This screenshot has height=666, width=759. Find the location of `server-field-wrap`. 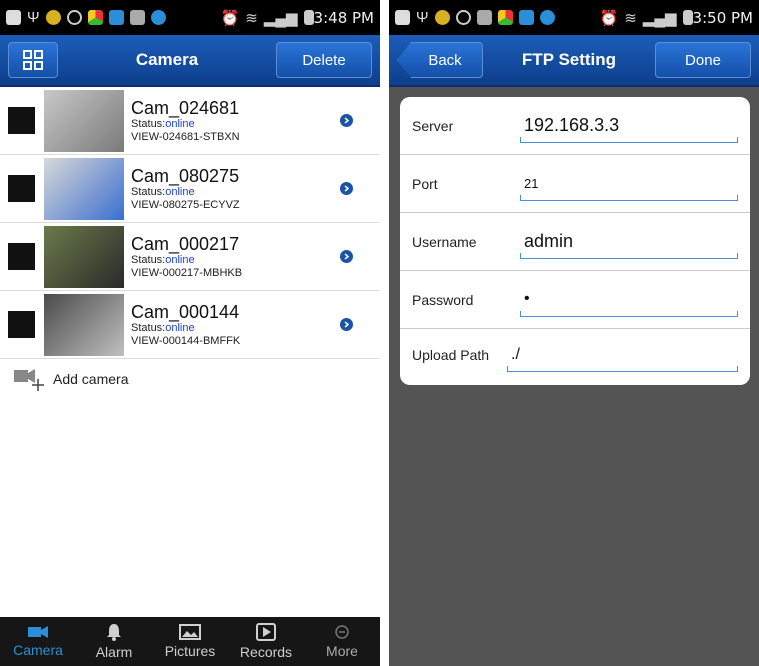

server-field-wrap is located at coordinates (629, 126).